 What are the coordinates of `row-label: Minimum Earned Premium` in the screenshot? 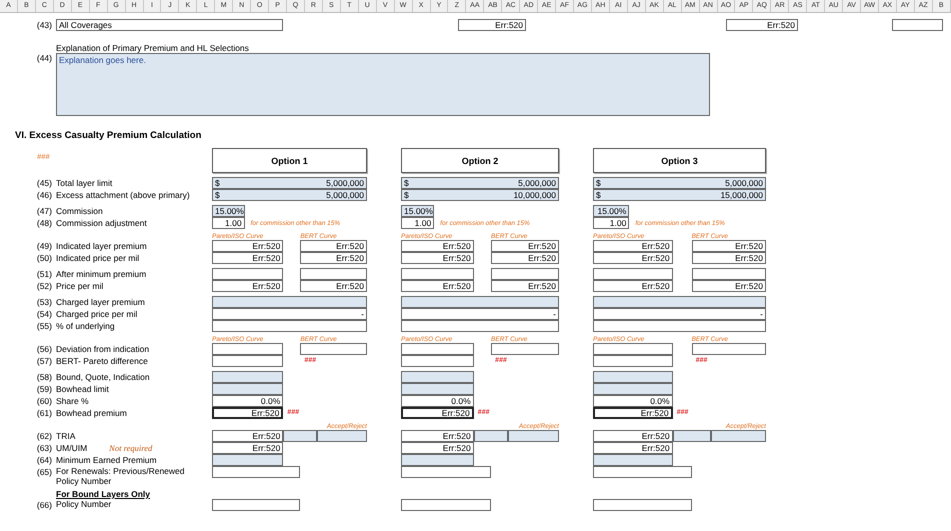 It's located at (106, 460).